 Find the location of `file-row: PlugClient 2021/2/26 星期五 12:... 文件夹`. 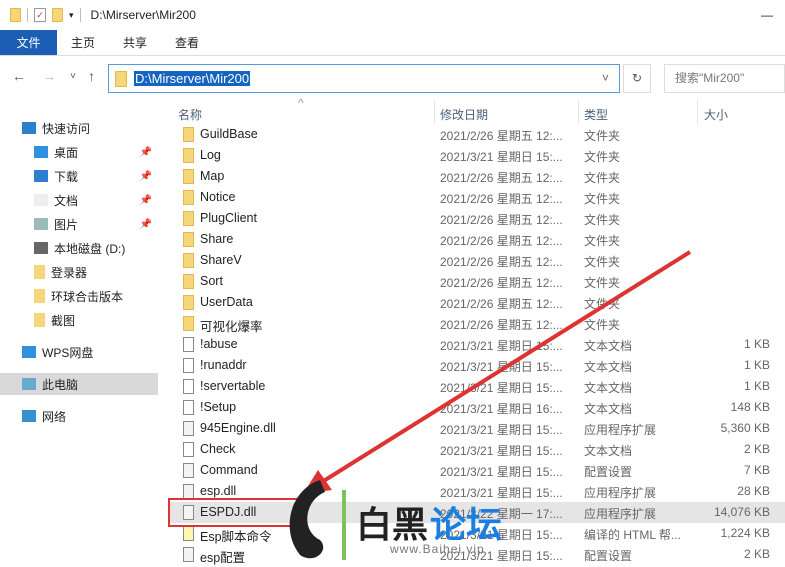

file-row: PlugClient 2021/2/26 星期五 12:... 文件夹 is located at coordinates (476, 218).